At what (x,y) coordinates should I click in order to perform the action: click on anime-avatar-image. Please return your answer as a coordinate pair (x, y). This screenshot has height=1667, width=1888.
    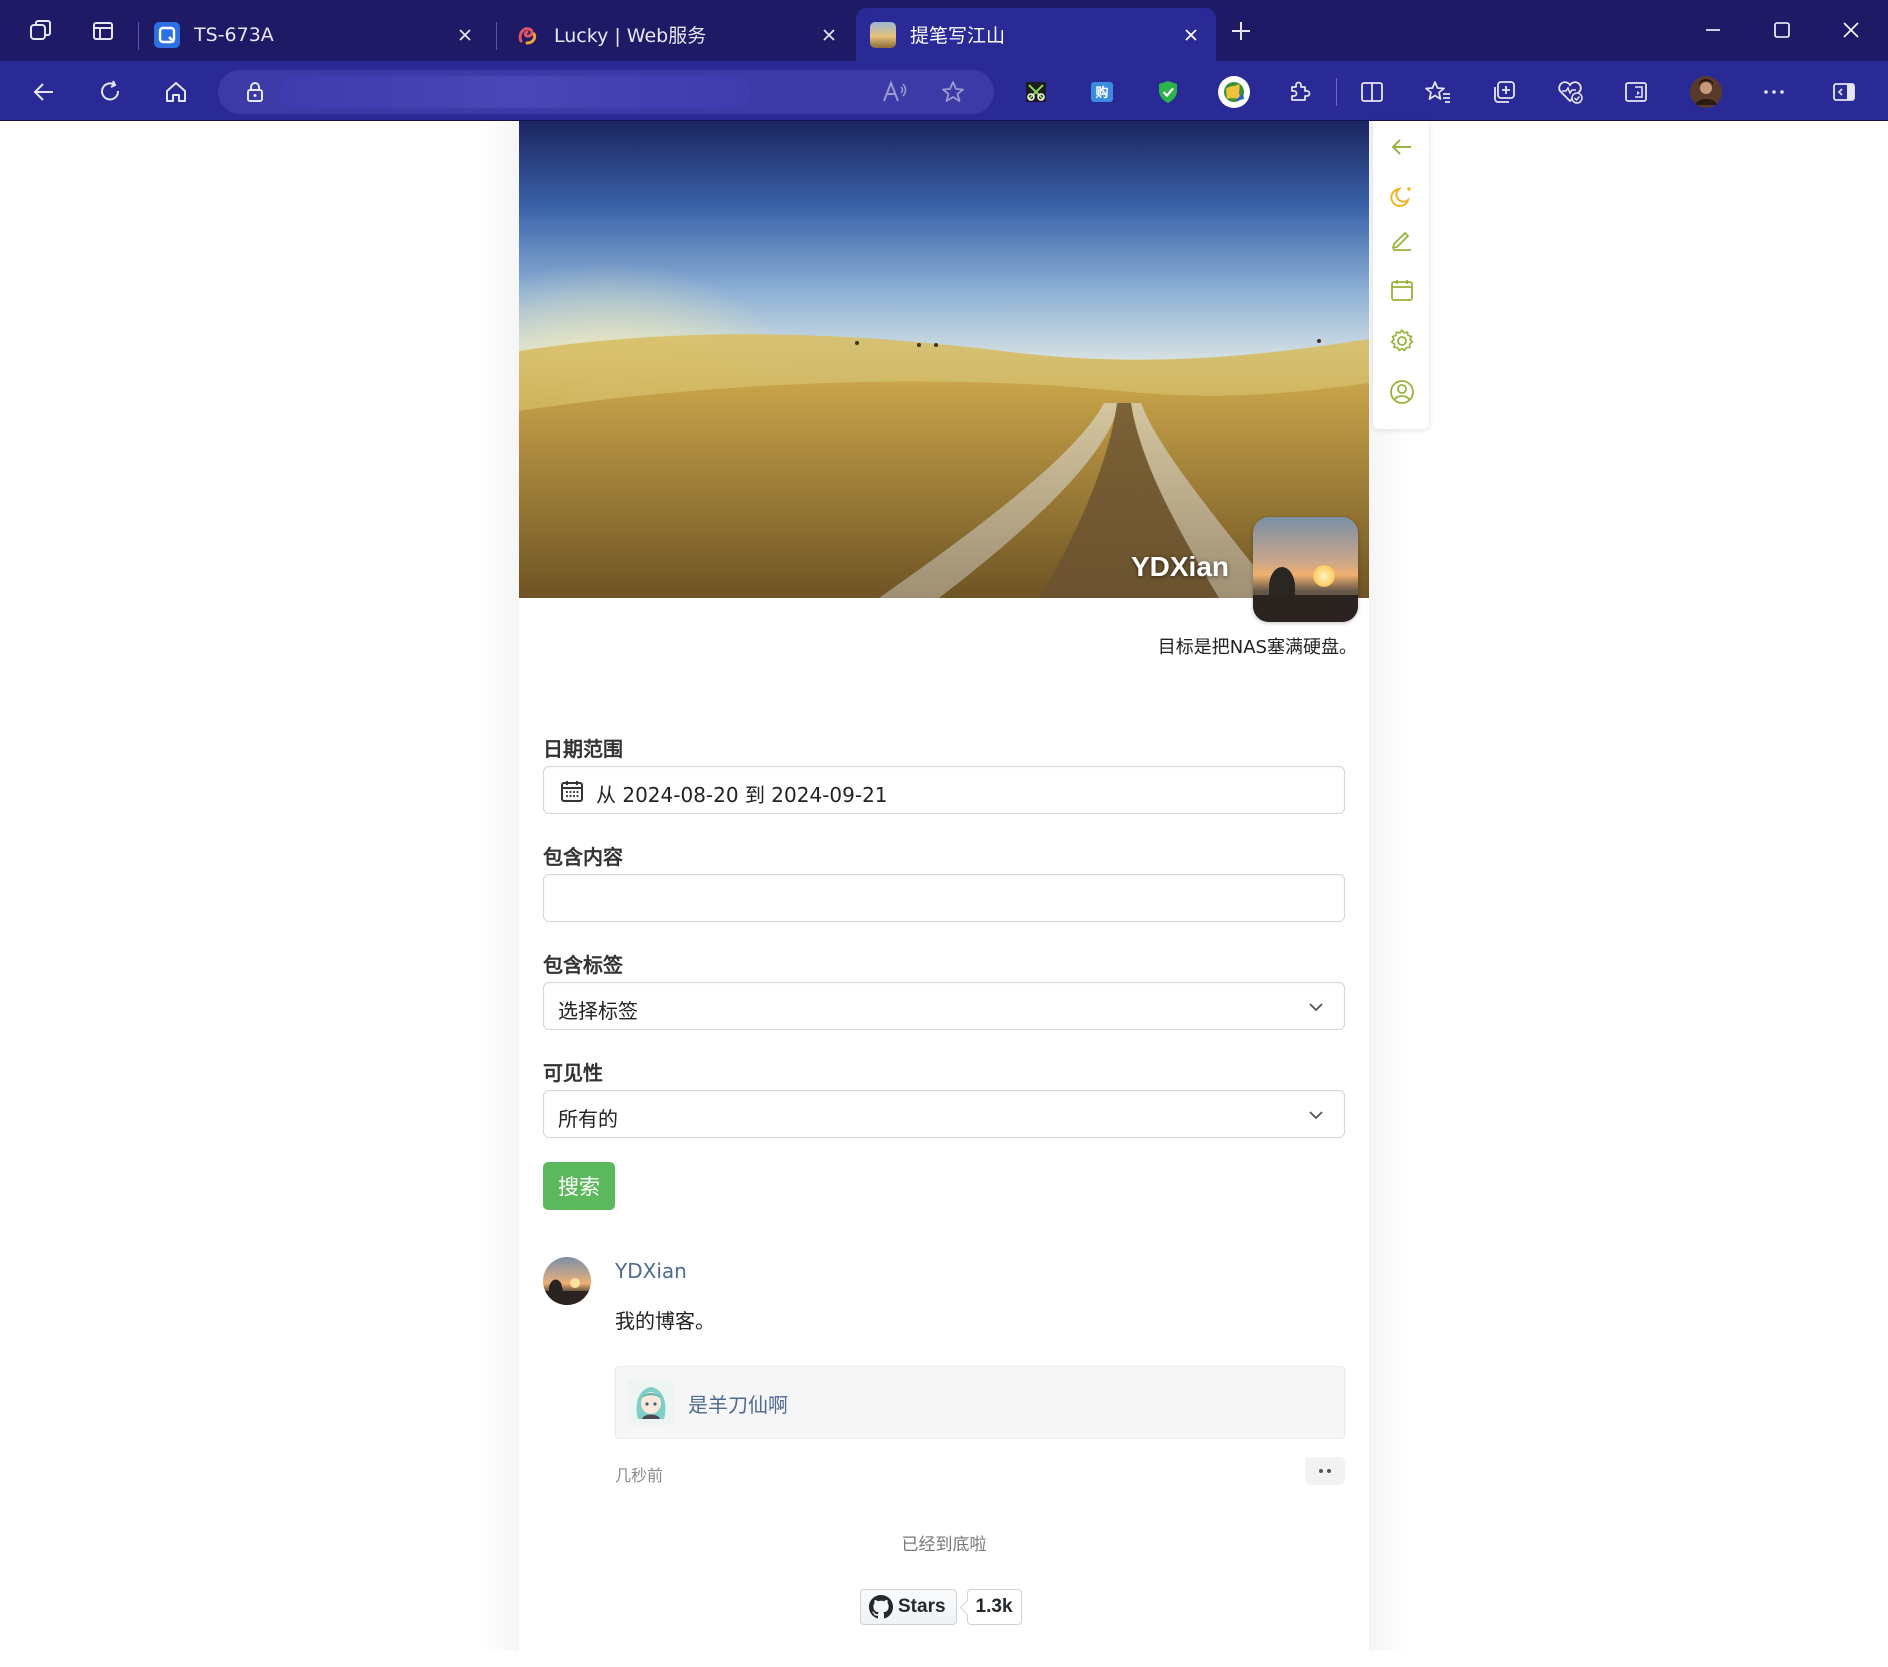
    Looking at the image, I should click on (651, 1403).